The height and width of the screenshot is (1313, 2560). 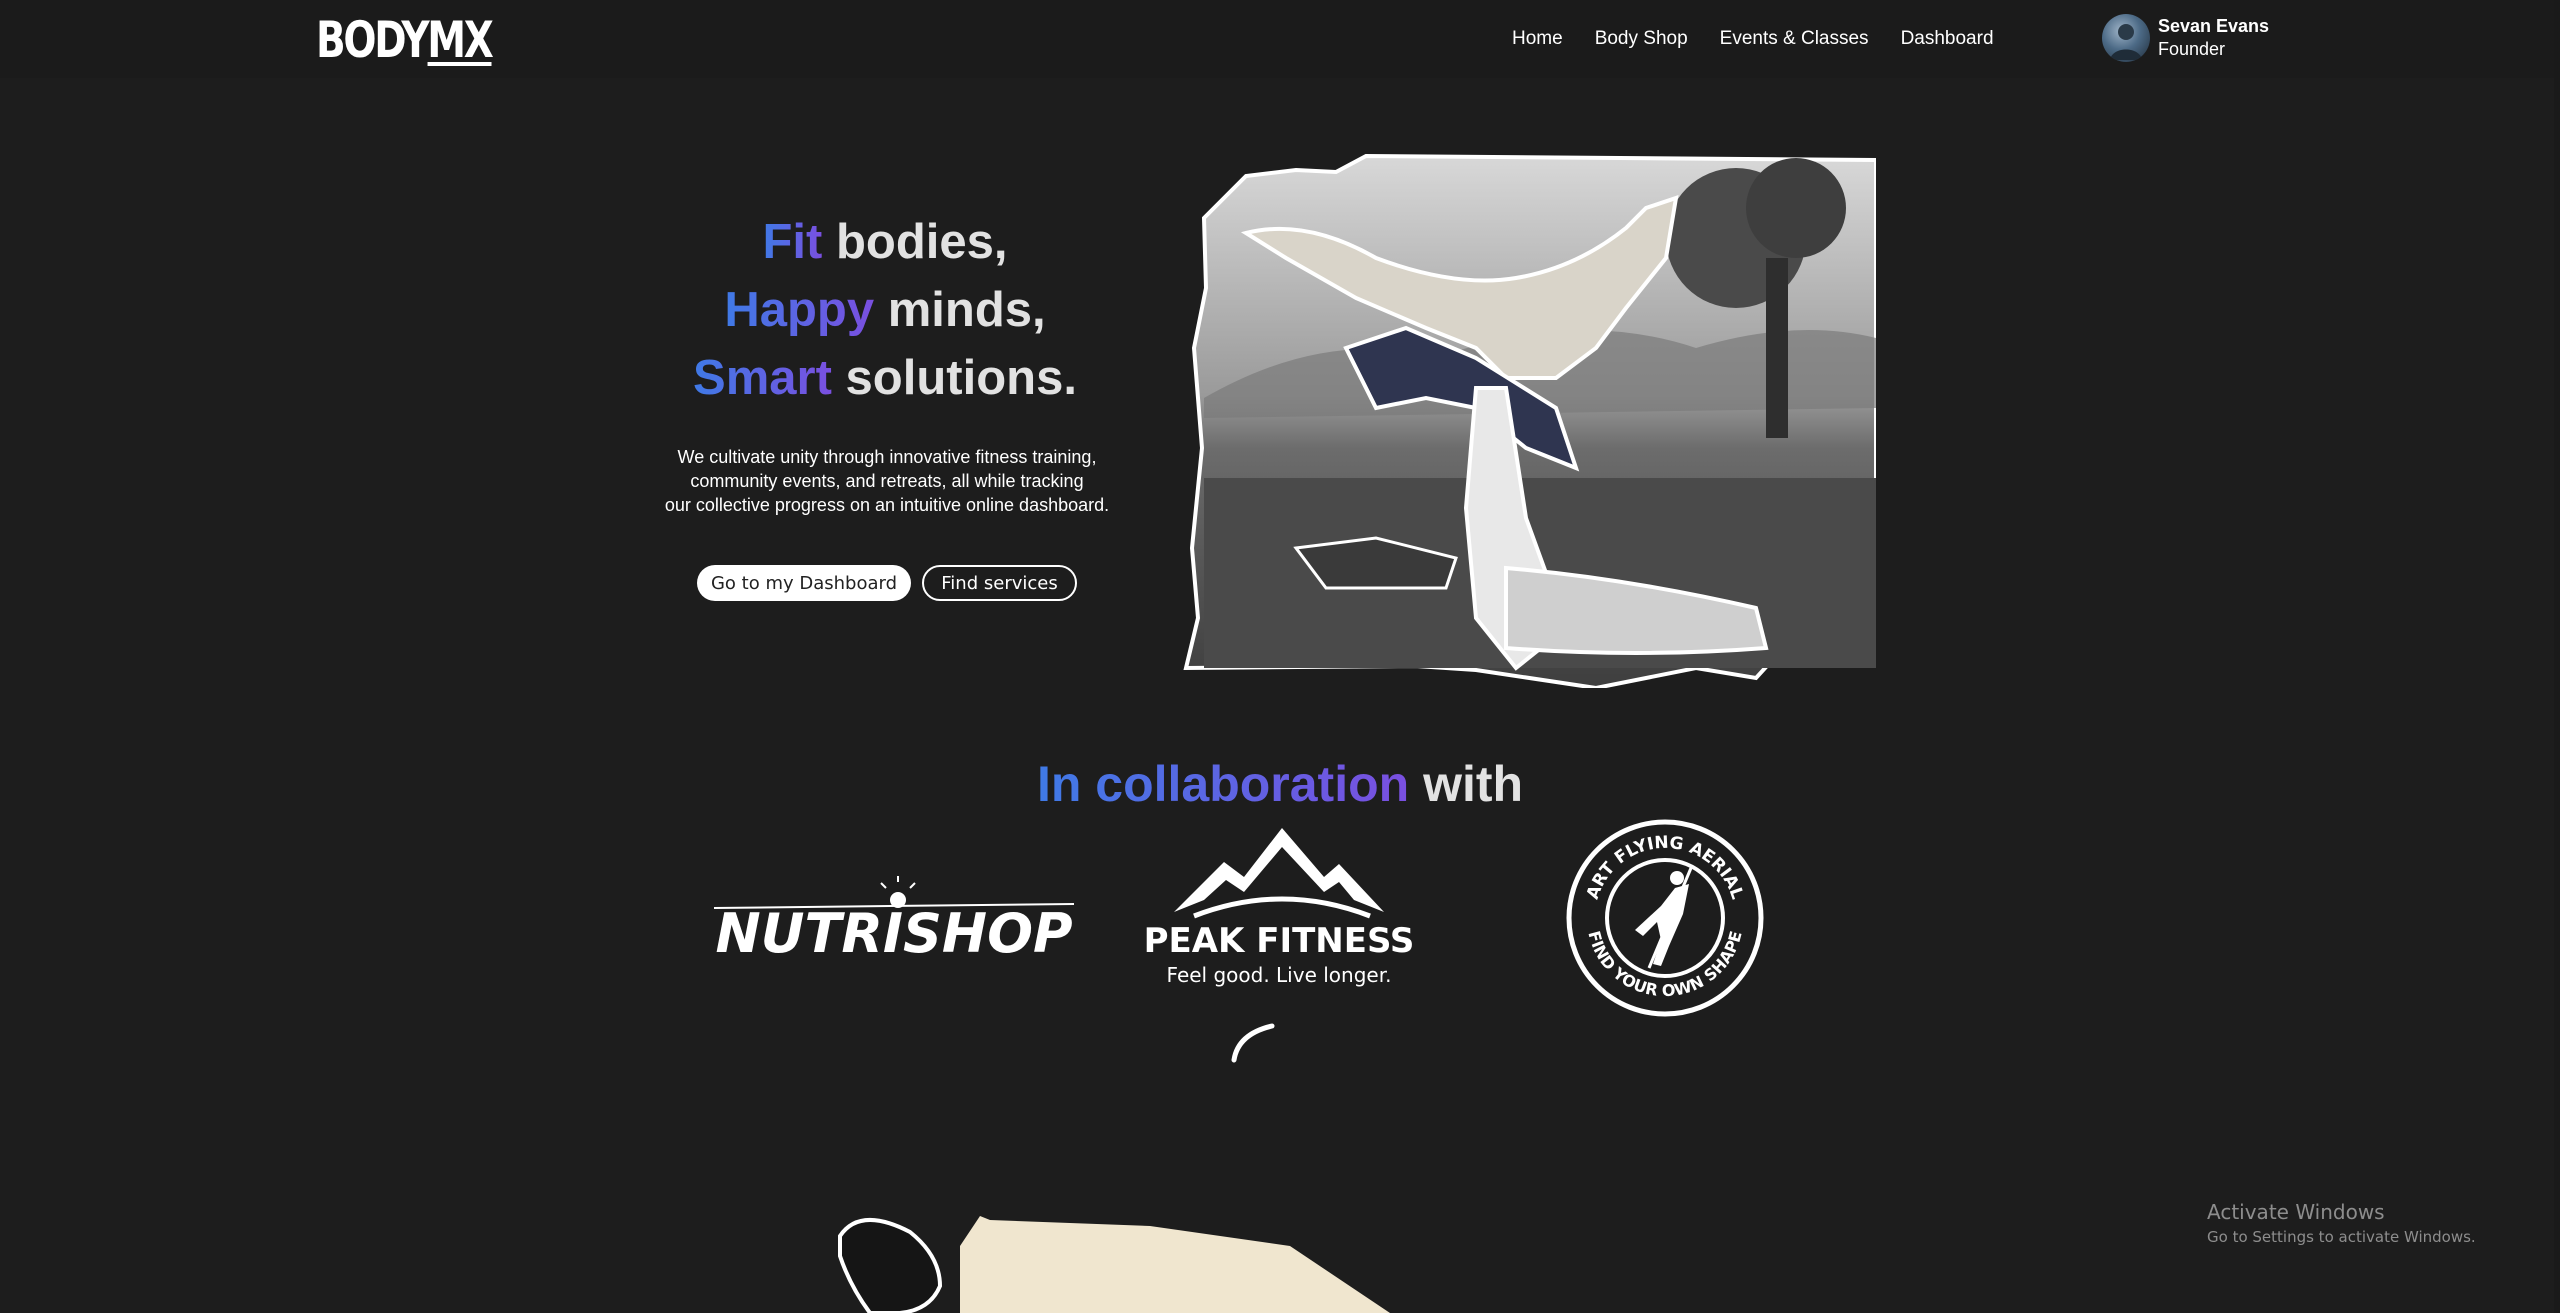 What do you see at coordinates (1466, 784) in the screenshot?
I see `collaboration-rest: with` at bounding box center [1466, 784].